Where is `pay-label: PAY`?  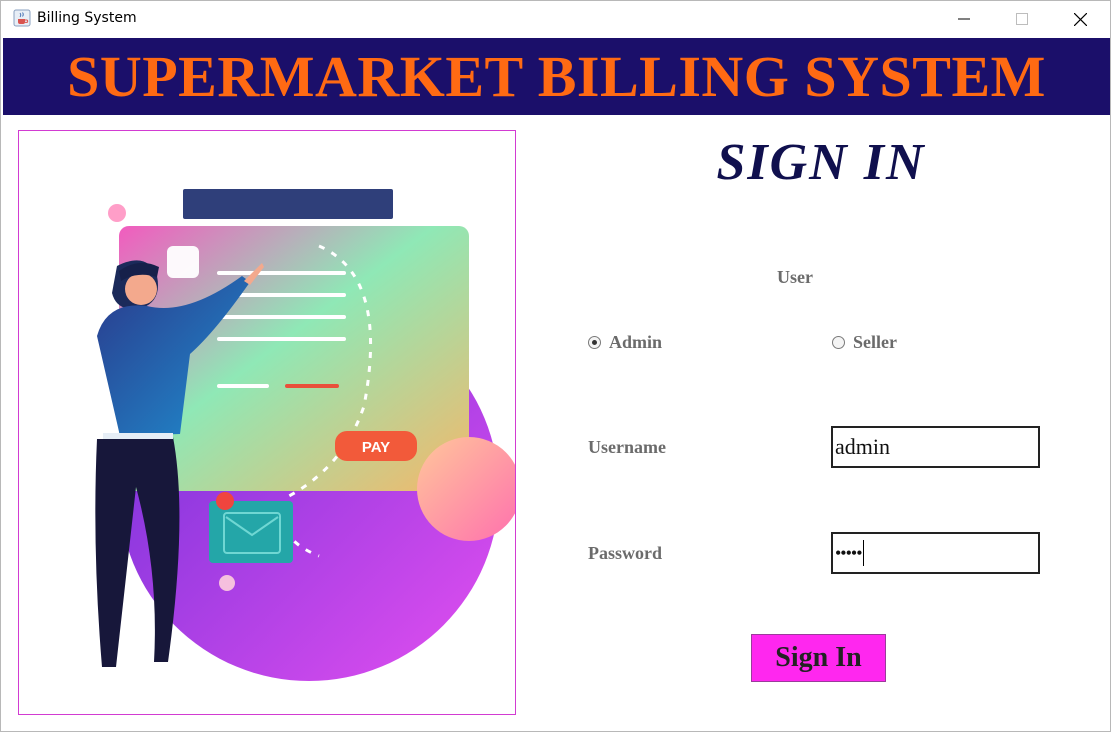 pay-label: PAY is located at coordinates (376, 447).